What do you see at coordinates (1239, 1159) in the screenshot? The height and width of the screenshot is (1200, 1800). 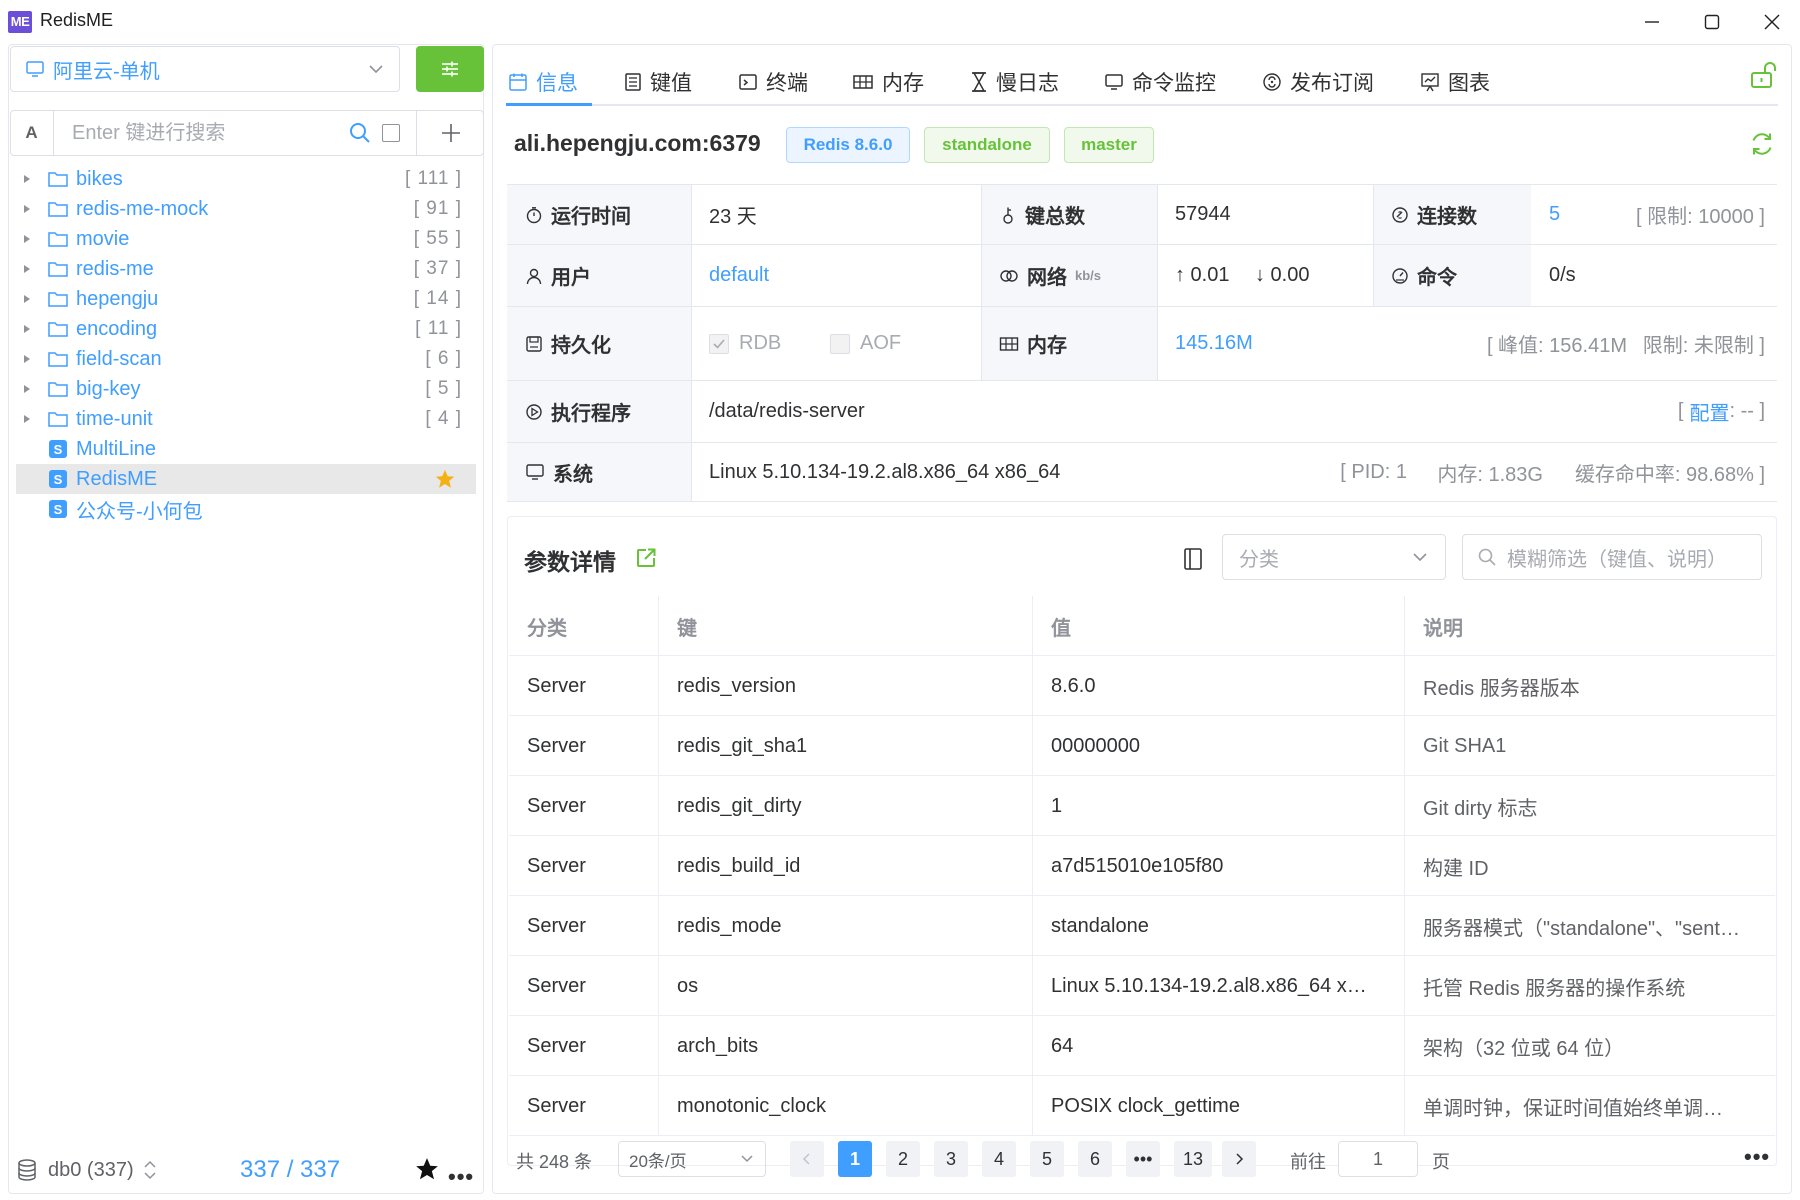 I see `next-page-button` at bounding box center [1239, 1159].